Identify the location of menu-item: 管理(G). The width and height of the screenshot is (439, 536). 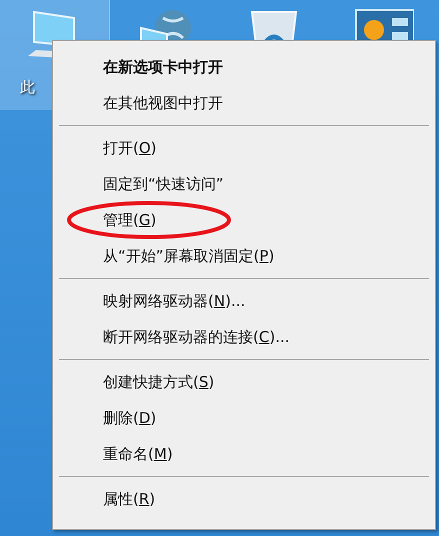
(129, 220).